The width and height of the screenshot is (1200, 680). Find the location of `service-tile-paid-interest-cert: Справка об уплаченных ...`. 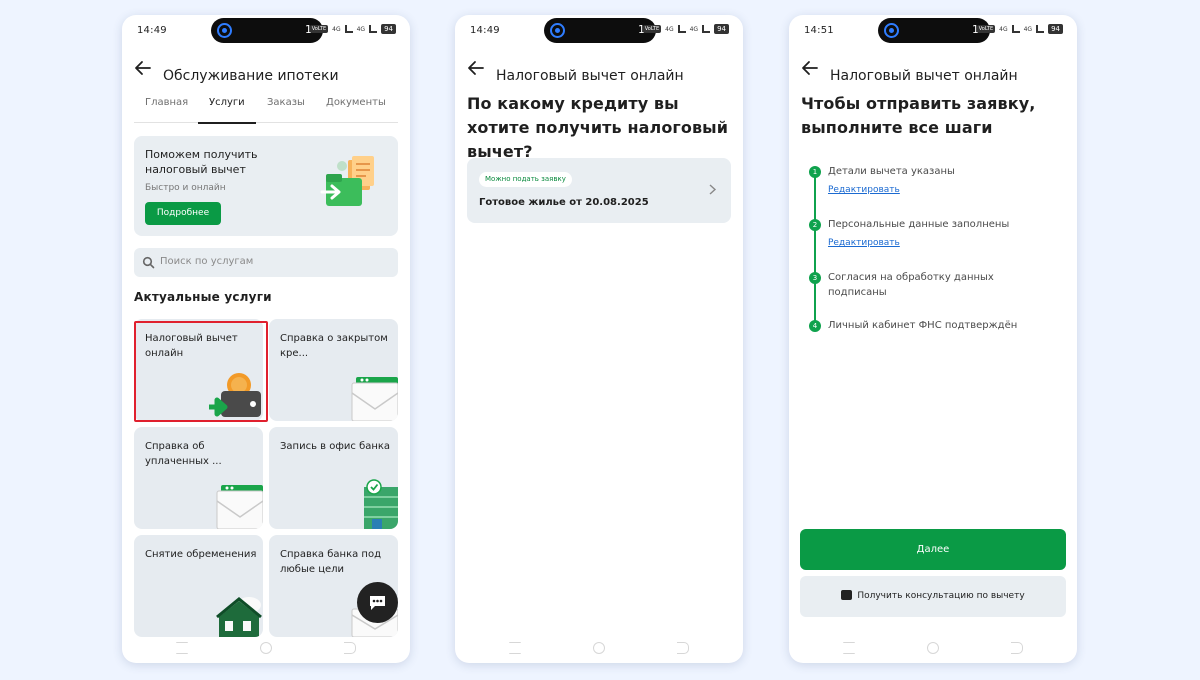

service-tile-paid-interest-cert: Справка об уплаченных ... is located at coordinates (198, 478).